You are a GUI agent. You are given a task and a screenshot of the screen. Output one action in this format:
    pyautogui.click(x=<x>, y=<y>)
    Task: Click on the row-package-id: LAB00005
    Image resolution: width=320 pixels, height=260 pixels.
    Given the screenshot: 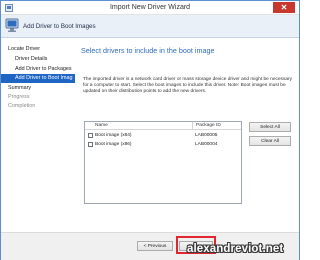 What is the action you would take?
    pyautogui.click(x=206, y=135)
    